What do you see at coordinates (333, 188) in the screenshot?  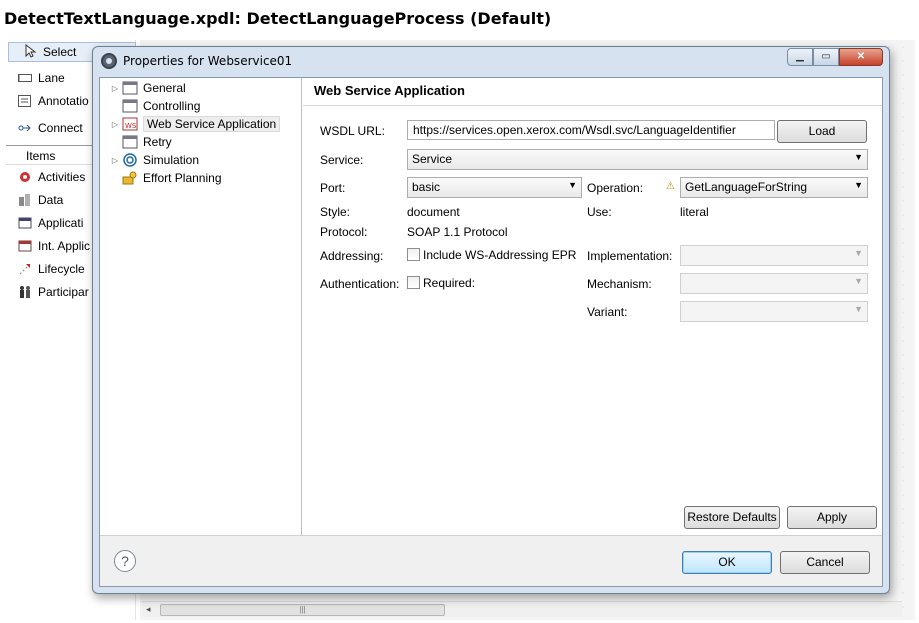 I see `port-label: Port:` at bounding box center [333, 188].